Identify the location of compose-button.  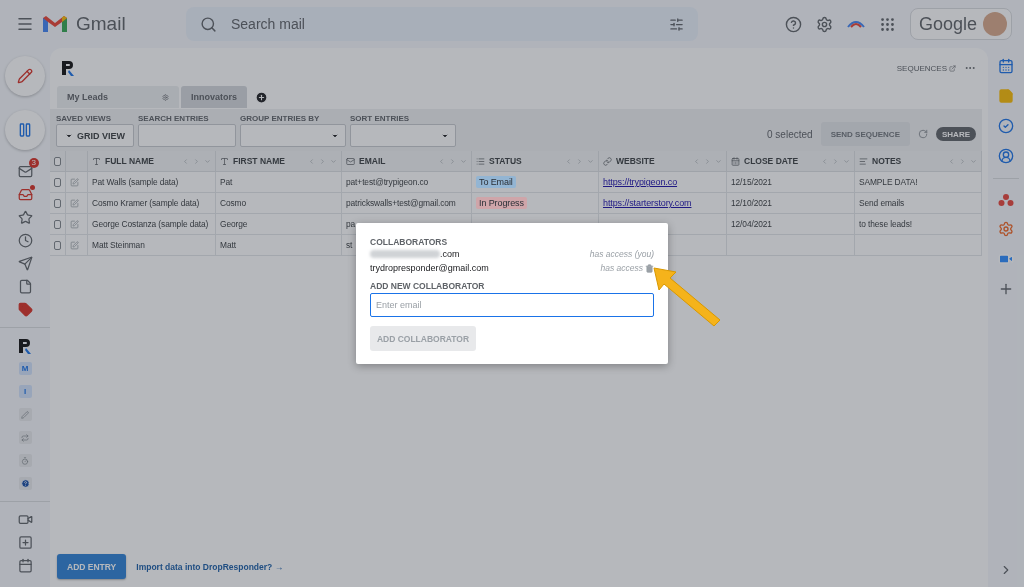
(25, 76).